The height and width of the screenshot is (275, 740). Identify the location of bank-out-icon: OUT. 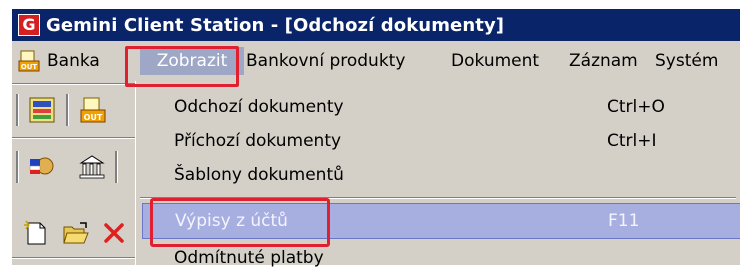
(29, 61).